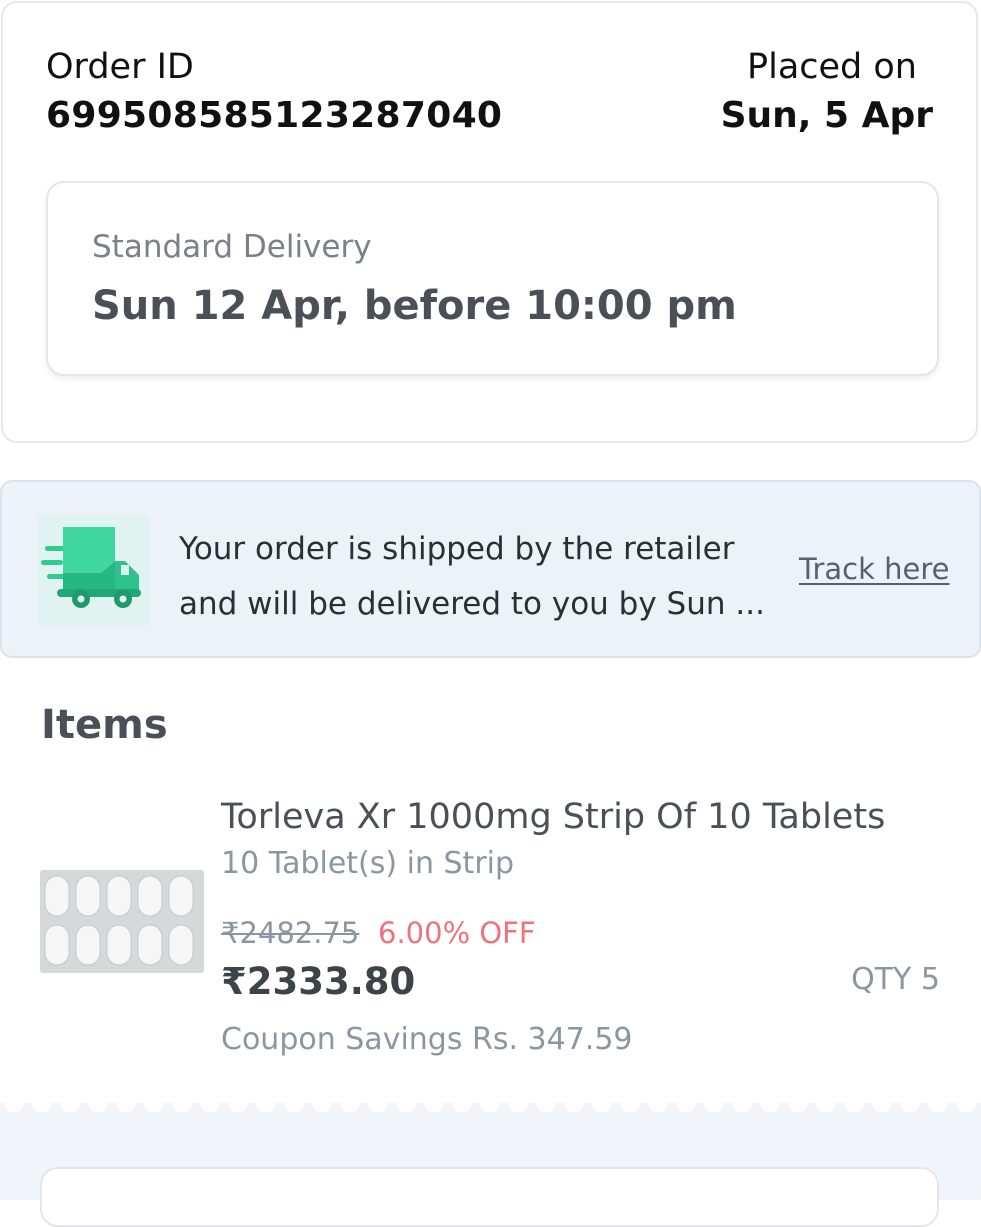 The height and width of the screenshot is (1227, 981). Describe the element at coordinates (895, 979) in the screenshot. I see `product-quantity: QTY 5` at that location.